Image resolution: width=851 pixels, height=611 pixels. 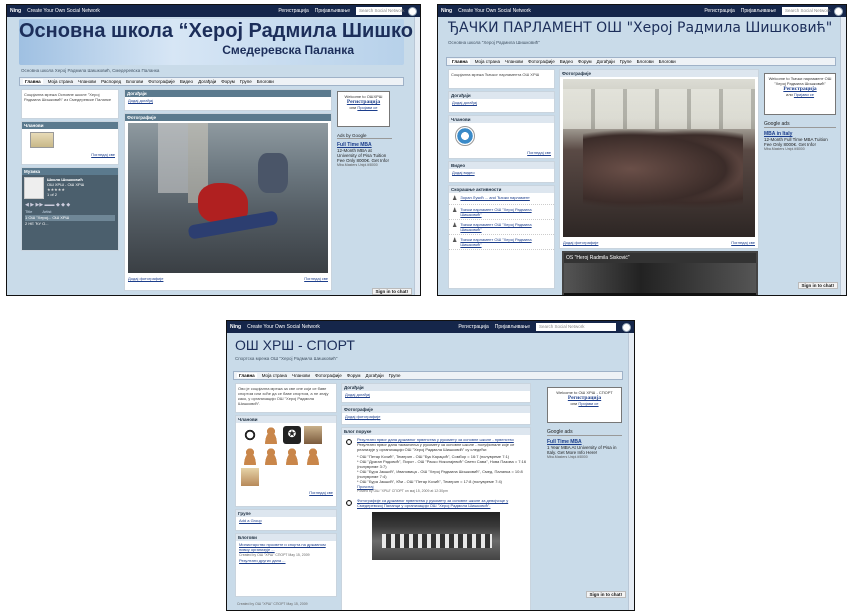 What do you see at coordinates (70, 205) in the screenshot?
I see `player-controls: ◀ ▶ ▶▶ ▬▬ ◆ ◆ ◆` at bounding box center [70, 205].